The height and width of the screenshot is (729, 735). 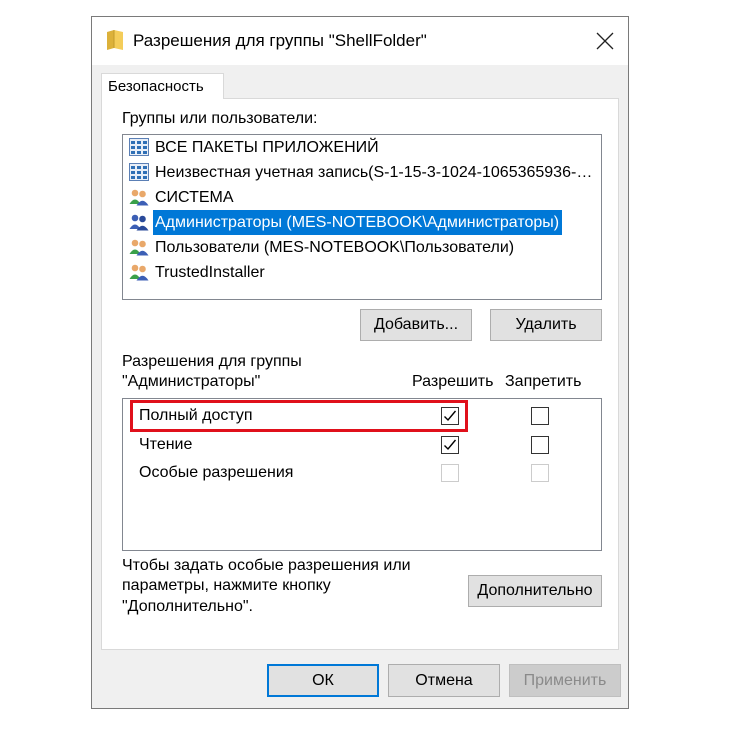 What do you see at coordinates (540, 473) in the screenshot?
I see `special-deny-checkbox` at bounding box center [540, 473].